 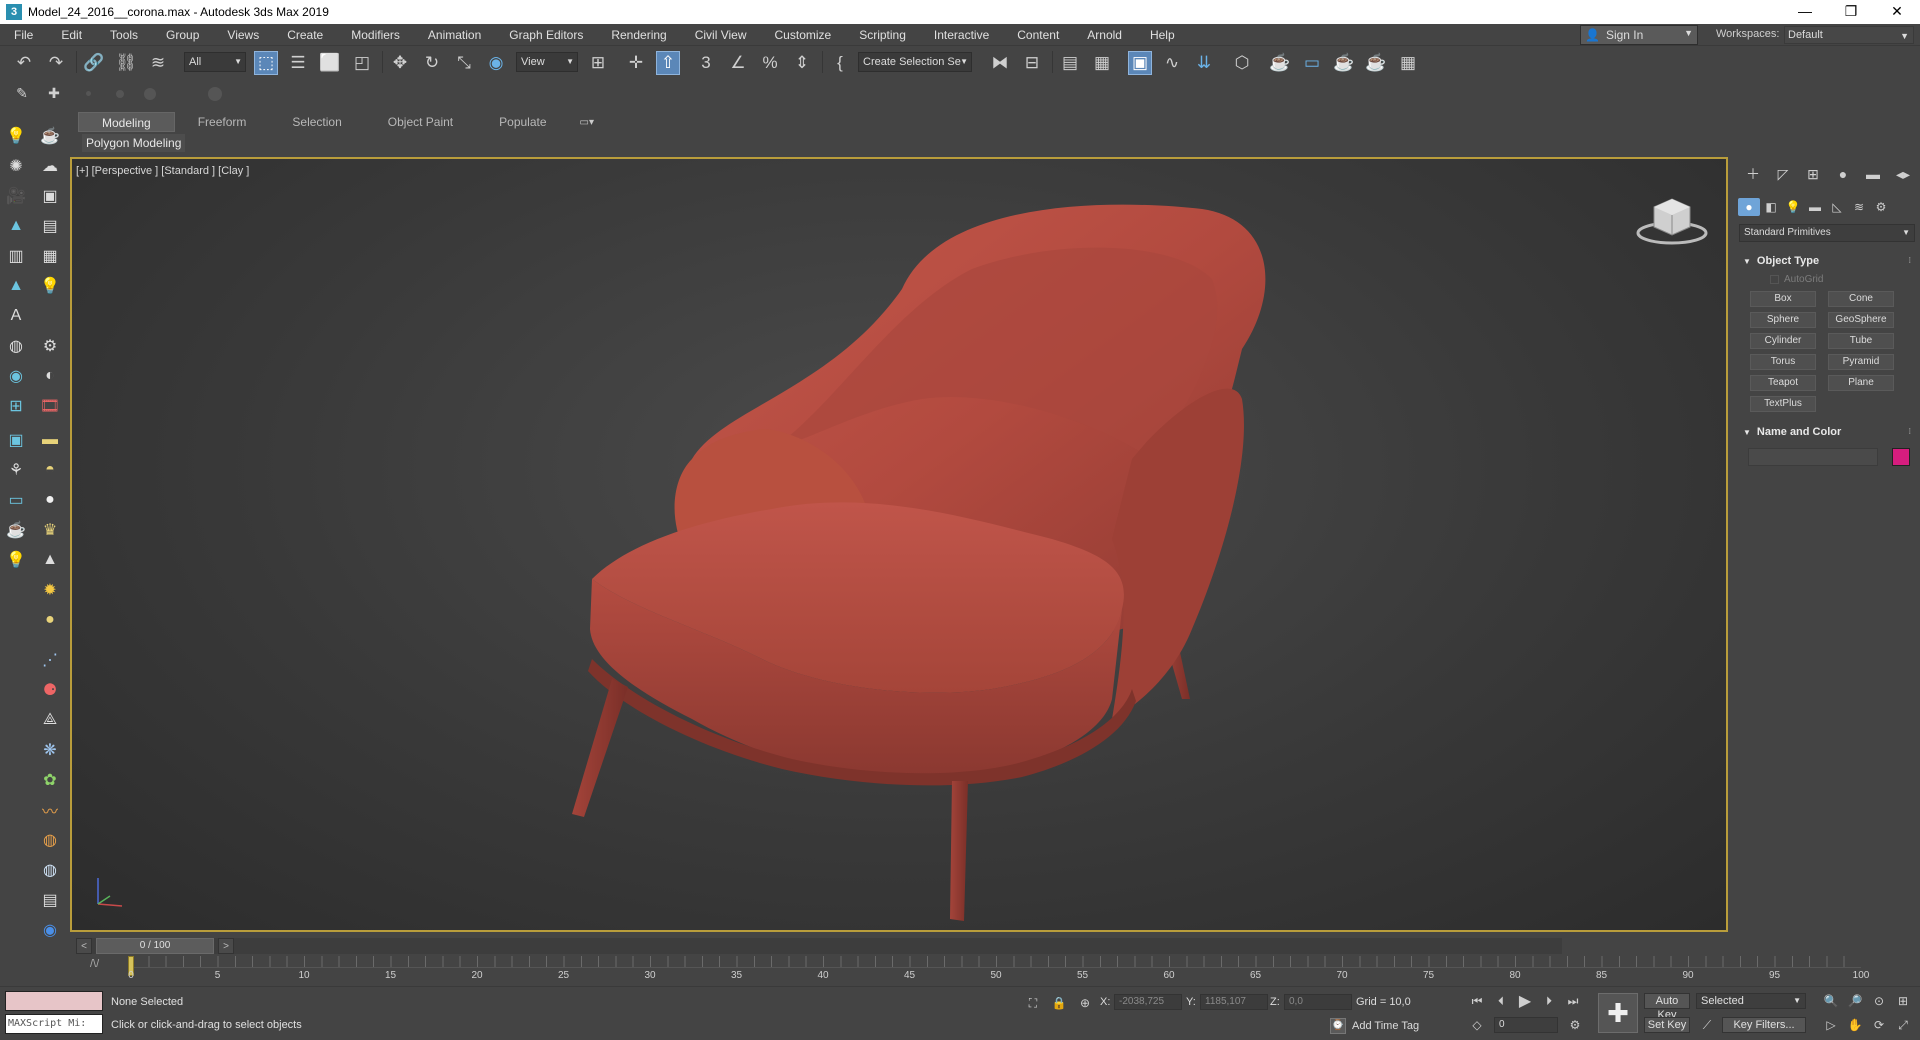 What do you see at coordinates (16, 196) in the screenshot?
I see `camera-icon: 🎥` at bounding box center [16, 196].